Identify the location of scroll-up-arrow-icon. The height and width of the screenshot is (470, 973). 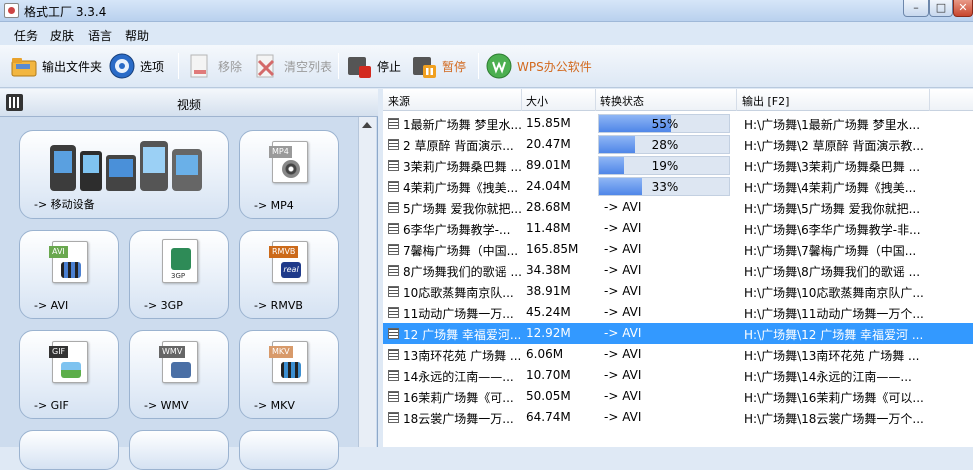
(367, 125).